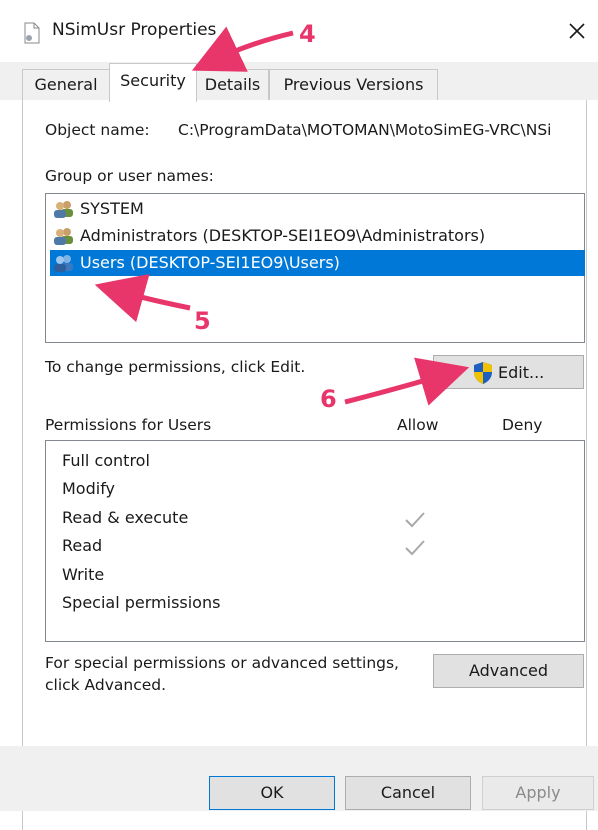  I want to click on allow-read-execute-check-icon, so click(415, 520).